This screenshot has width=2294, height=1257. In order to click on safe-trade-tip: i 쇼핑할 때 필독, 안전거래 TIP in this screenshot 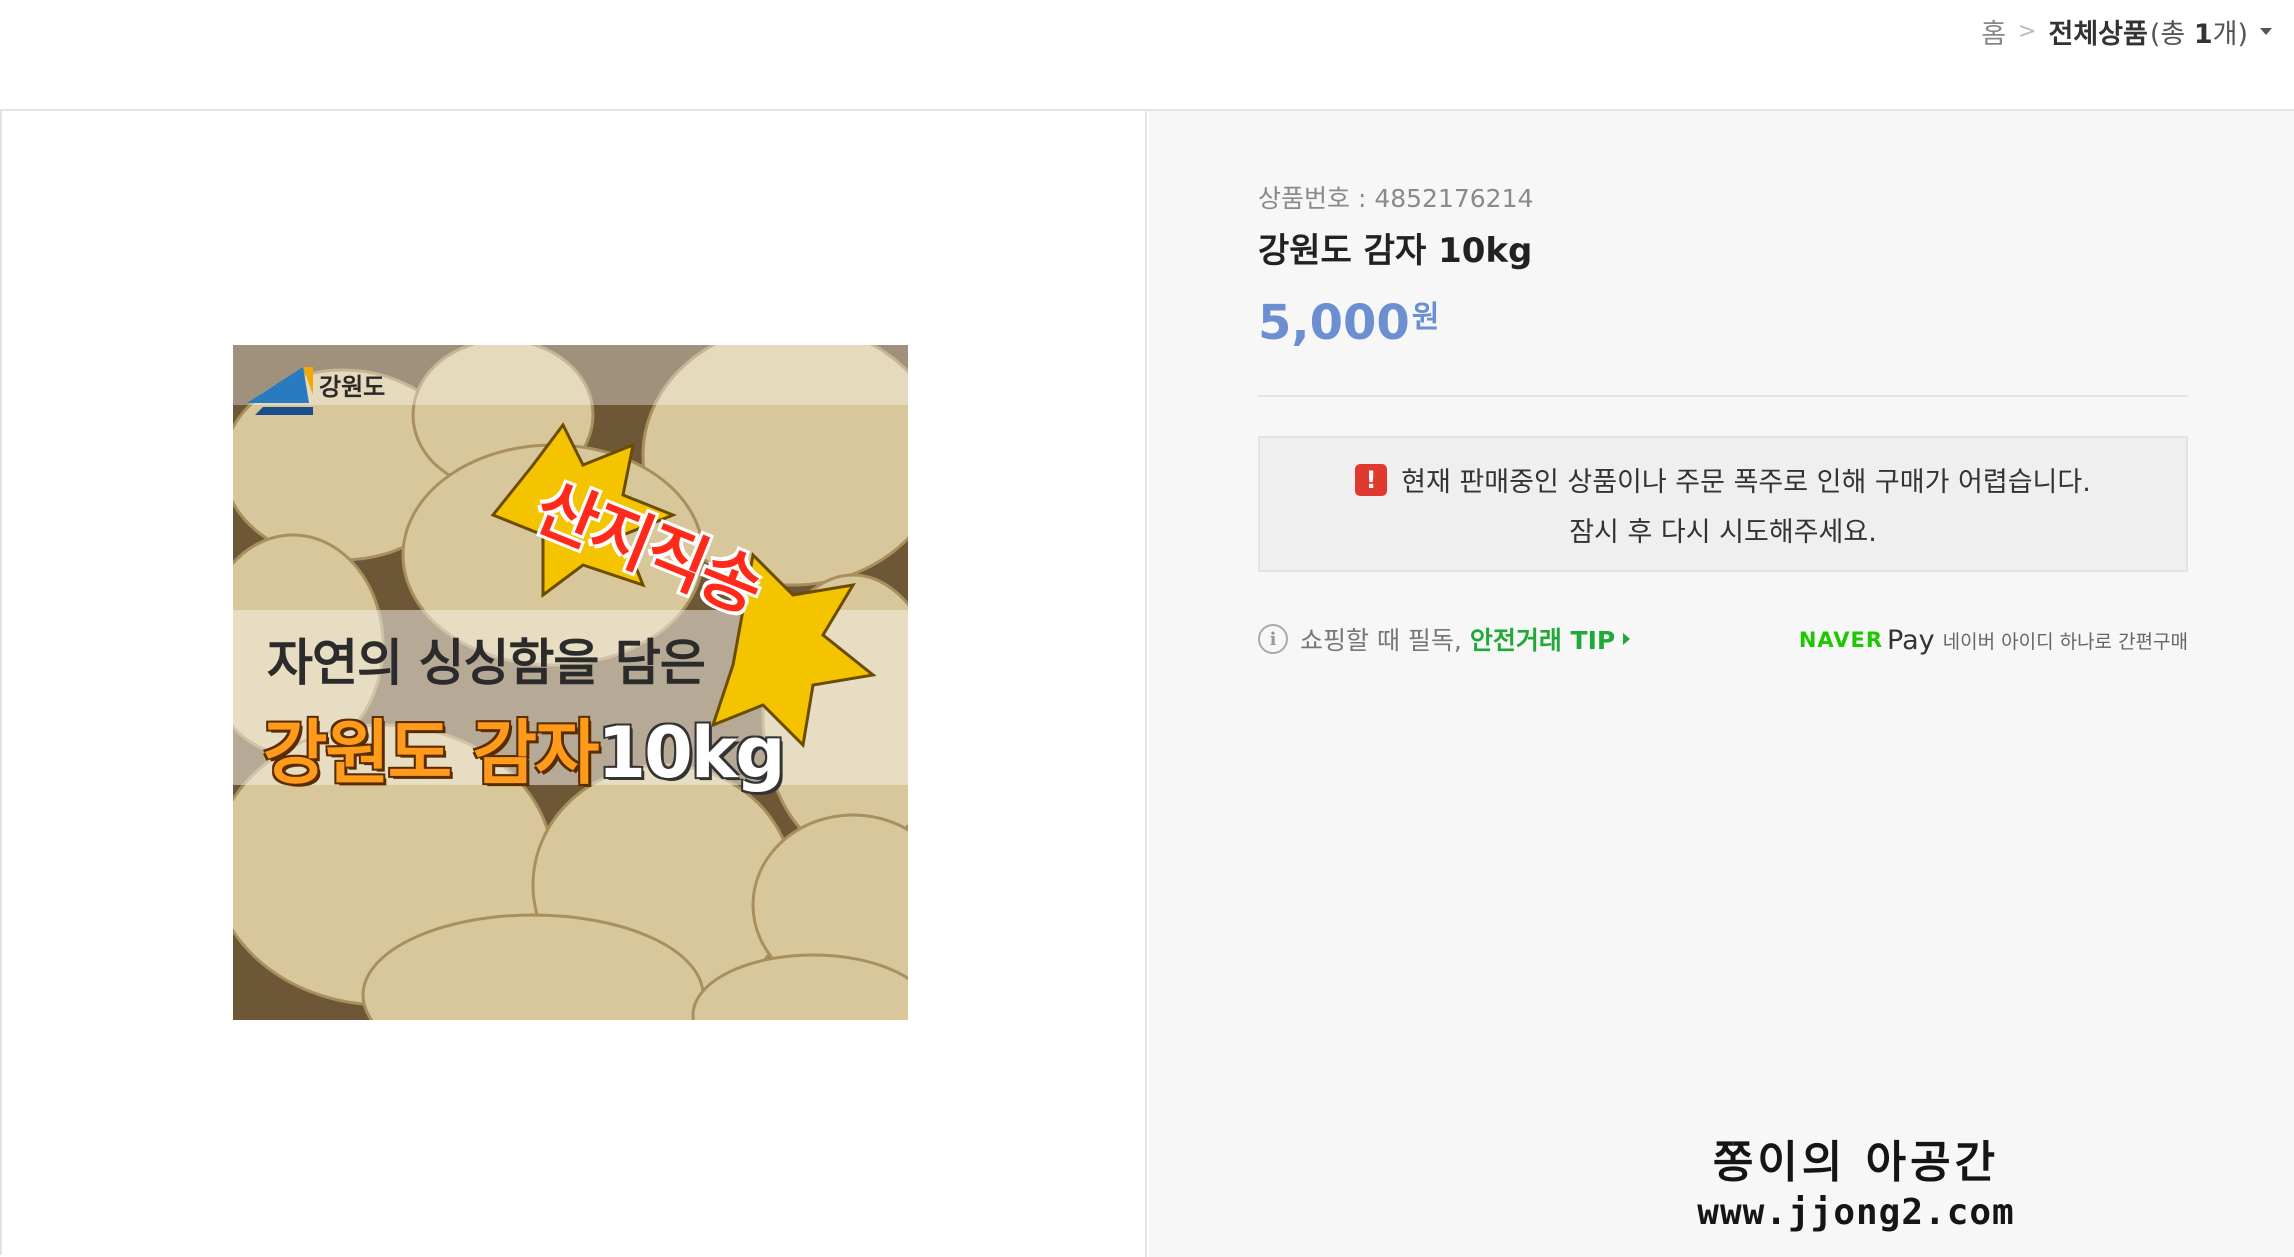, I will do `click(1444, 639)`.